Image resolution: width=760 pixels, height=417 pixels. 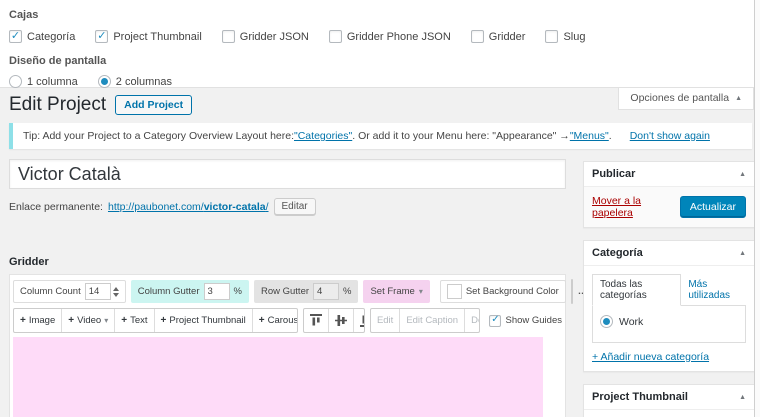 I want to click on radio-2-columns: 2 columnas, so click(x=134, y=81).